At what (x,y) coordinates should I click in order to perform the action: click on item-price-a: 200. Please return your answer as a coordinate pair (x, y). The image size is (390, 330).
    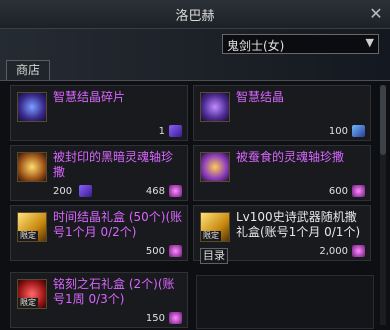
    Looking at the image, I should click on (63, 191).